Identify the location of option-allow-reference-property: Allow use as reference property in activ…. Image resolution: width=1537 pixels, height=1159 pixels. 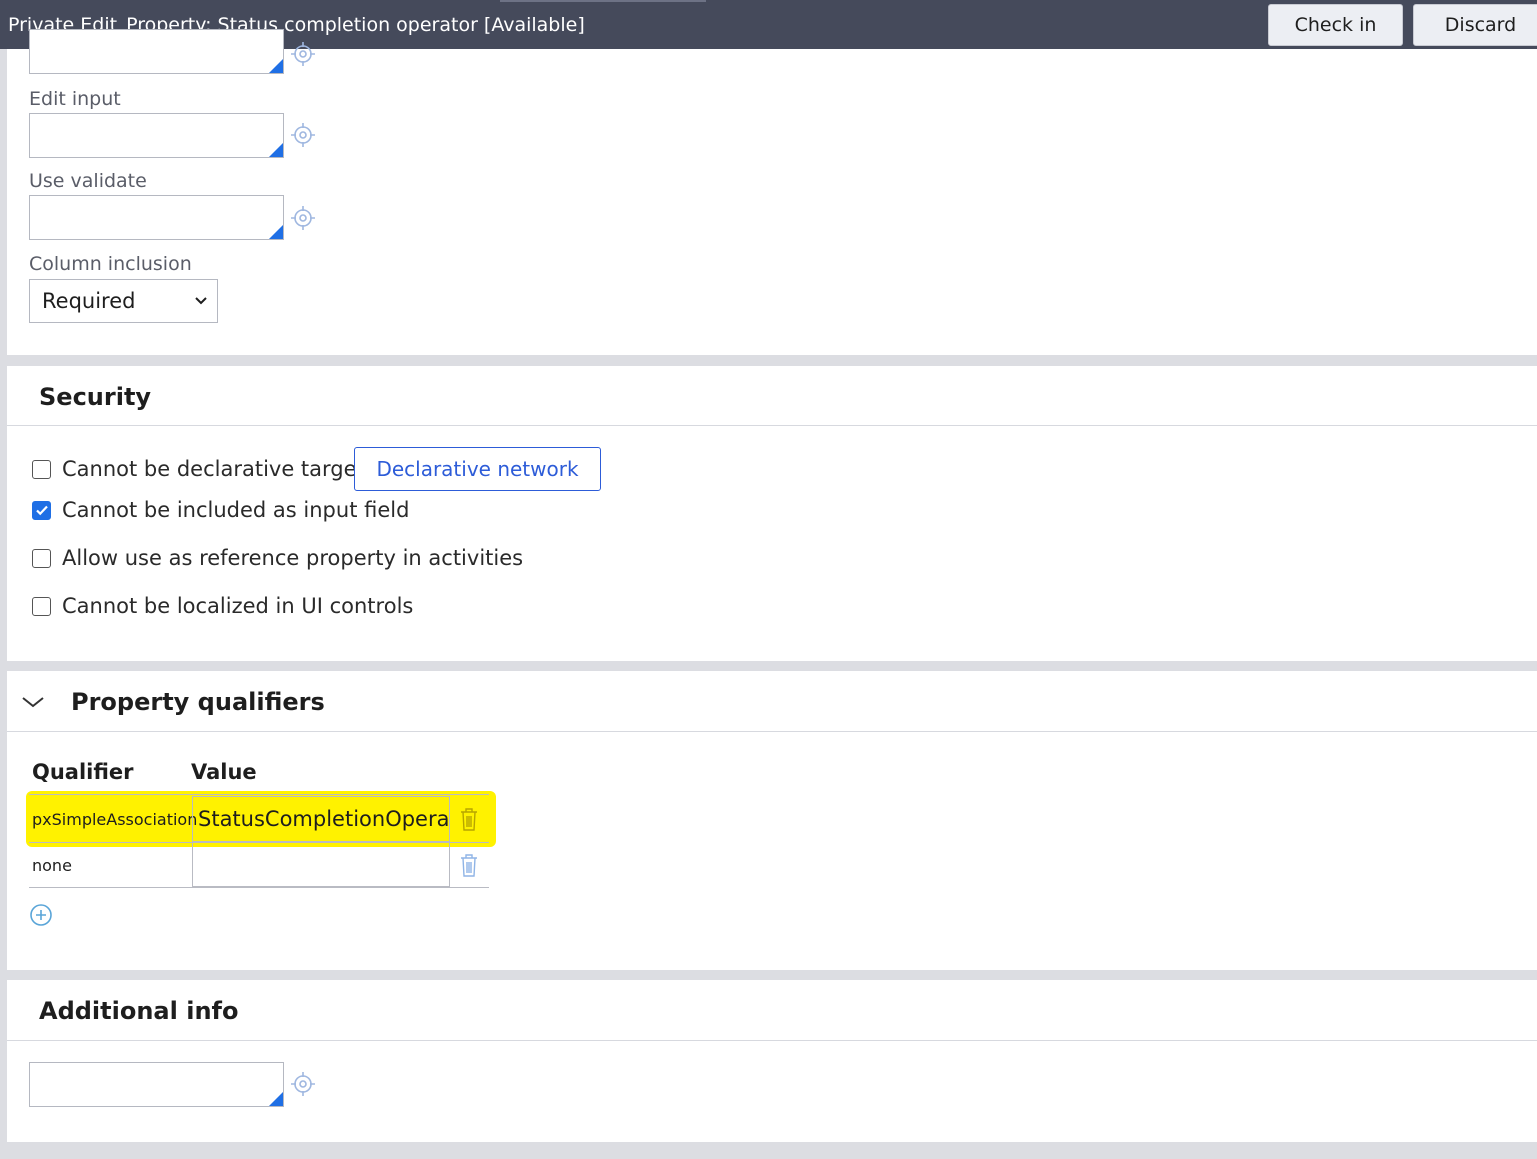
(277, 558).